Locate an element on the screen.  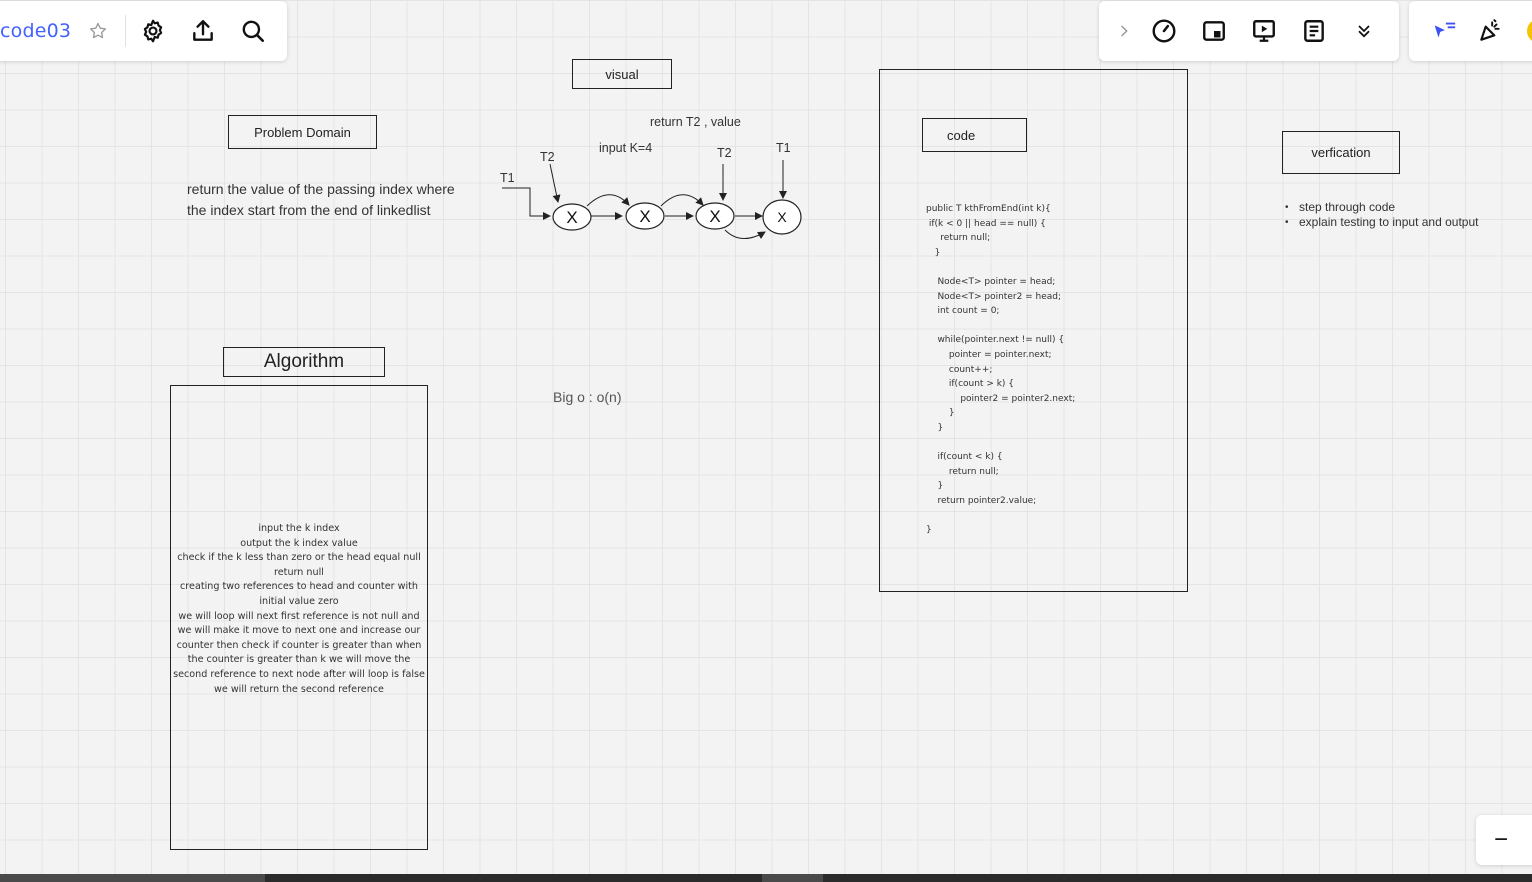
settings-gear-icon is located at coordinates (153, 31).